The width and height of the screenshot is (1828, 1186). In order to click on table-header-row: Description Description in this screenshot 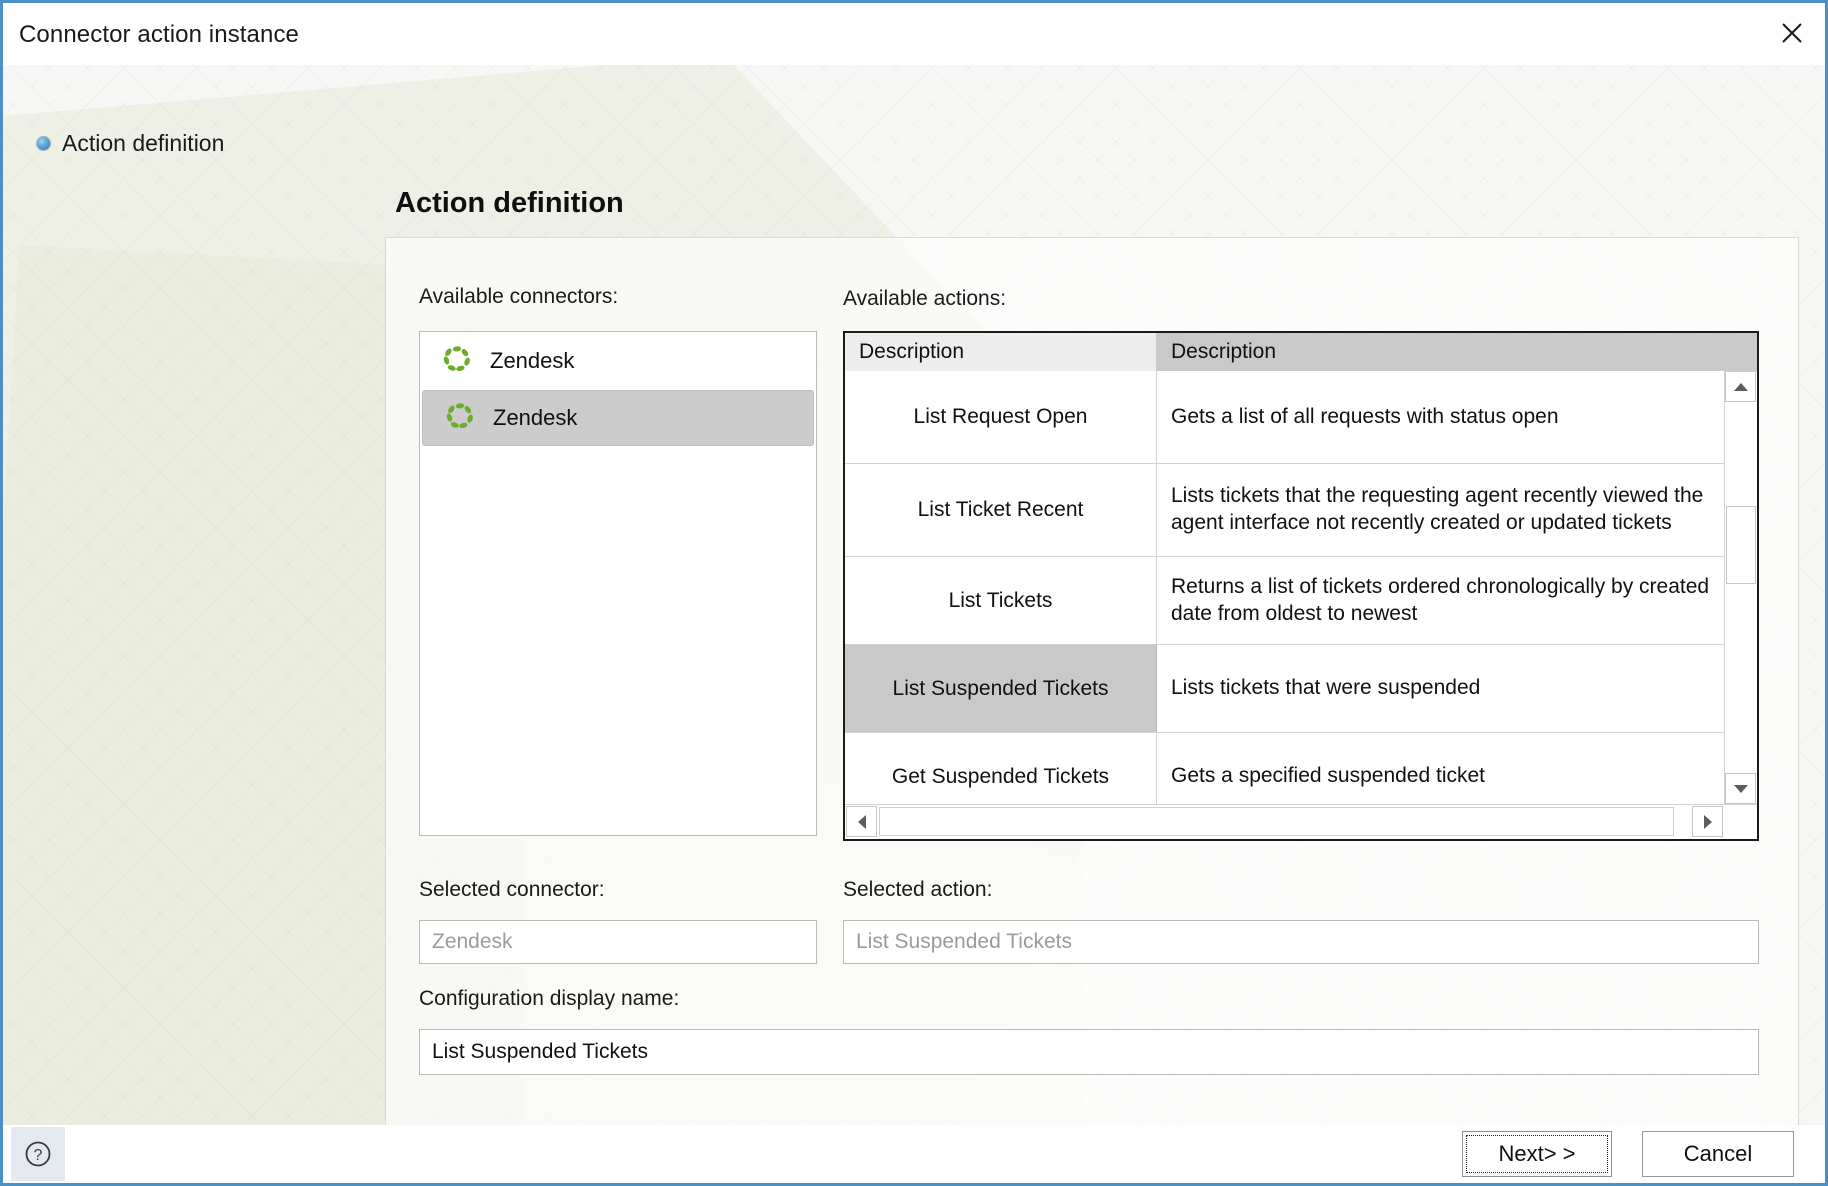, I will do `click(1301, 352)`.